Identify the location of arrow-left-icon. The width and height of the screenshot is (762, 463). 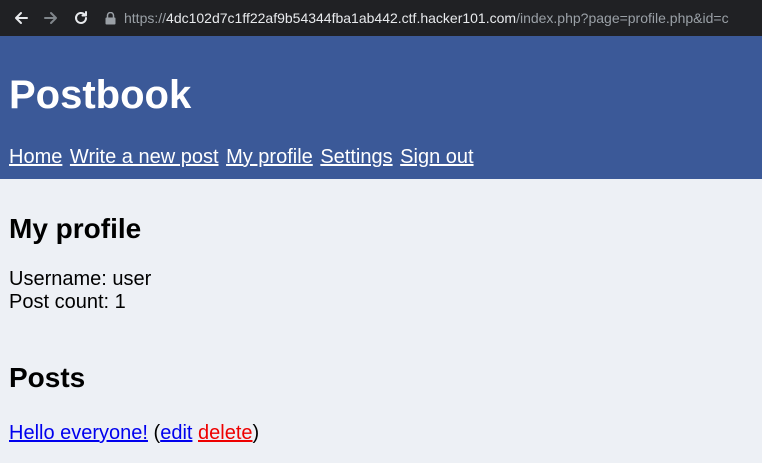
(21, 18).